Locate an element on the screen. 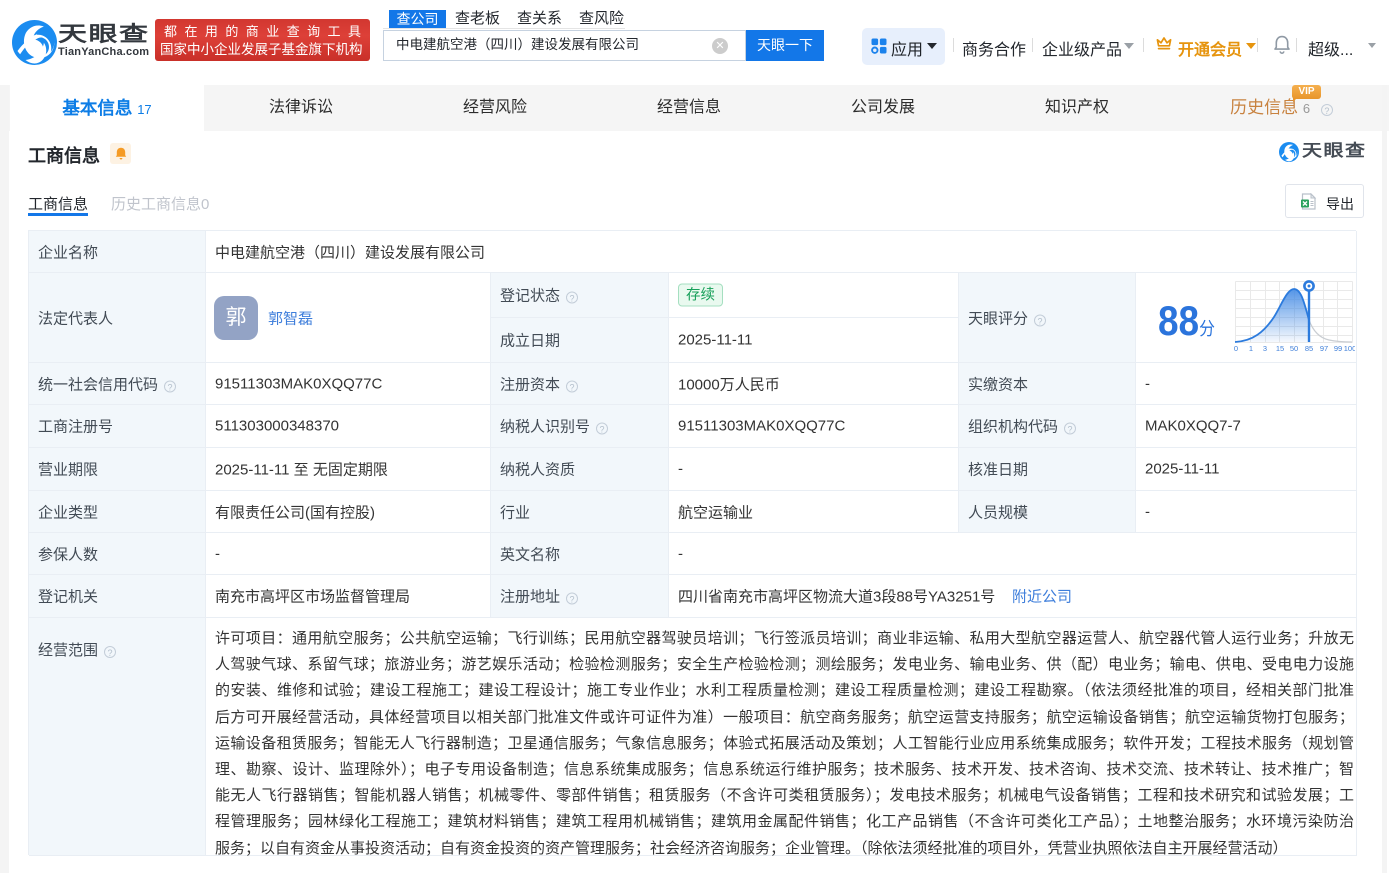 This screenshot has width=1389, height=873. svg-text: 50 is located at coordinates (1294, 348).